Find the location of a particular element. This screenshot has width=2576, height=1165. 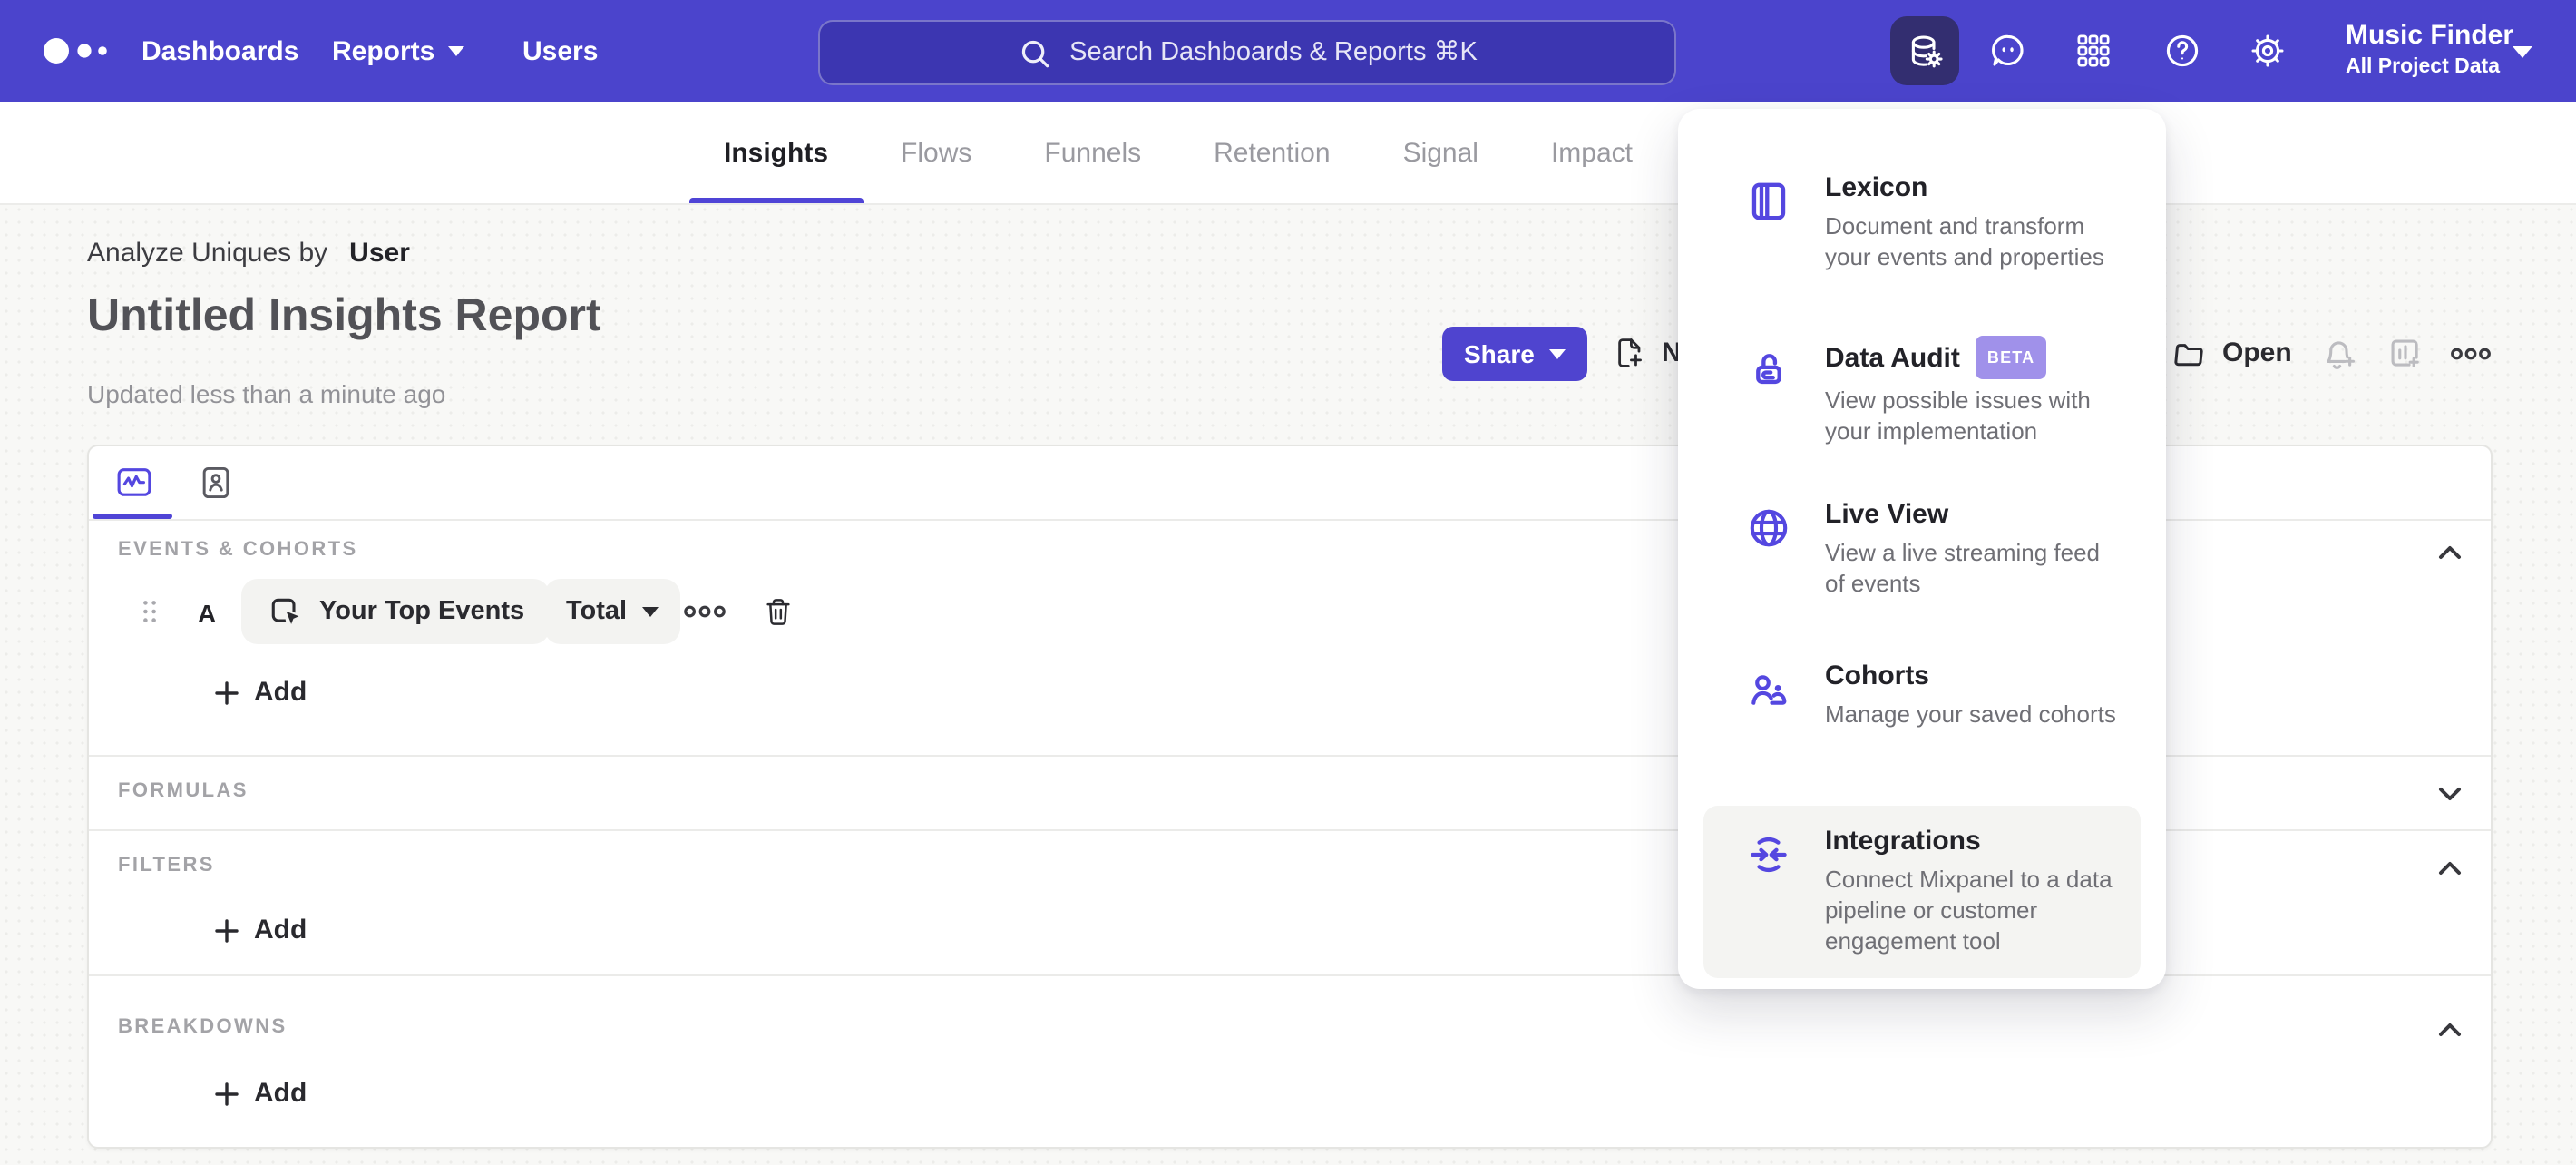

integrations-icon is located at coordinates (1769, 855).